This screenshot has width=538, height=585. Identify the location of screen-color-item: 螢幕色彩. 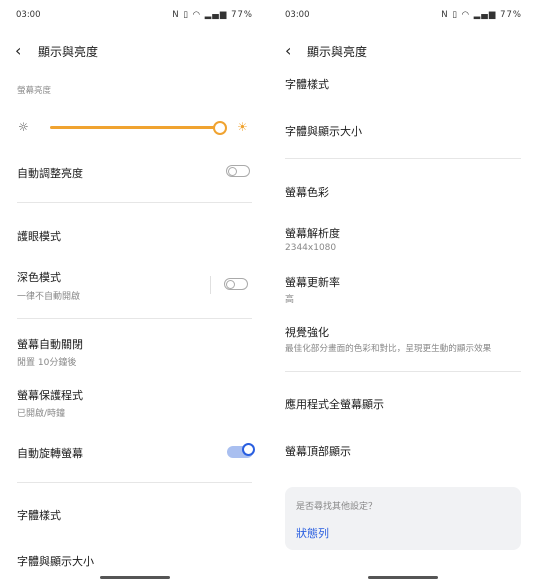
(307, 192).